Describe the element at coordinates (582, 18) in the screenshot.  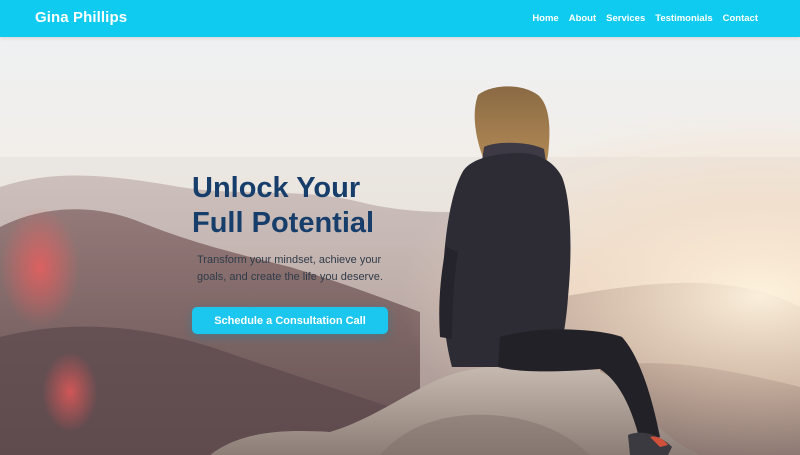
I see `nav-link-about: About` at that location.